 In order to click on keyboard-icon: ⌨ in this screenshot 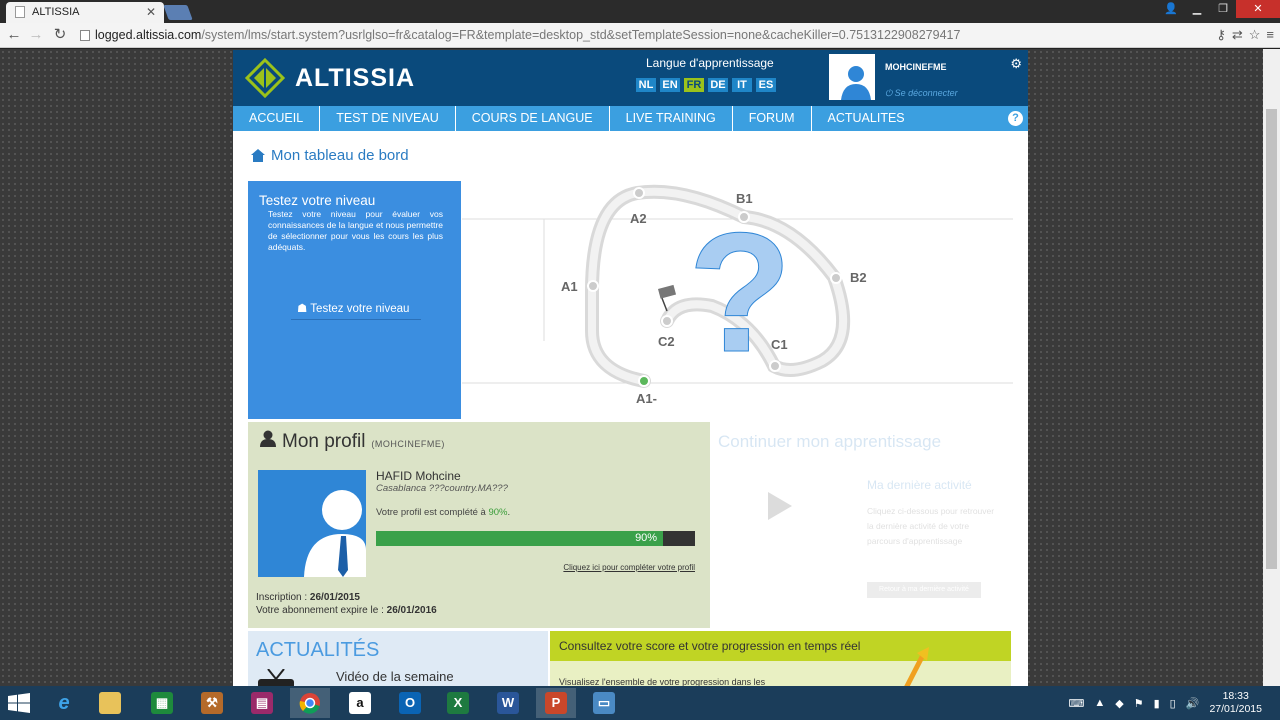, I will do `click(1076, 703)`.